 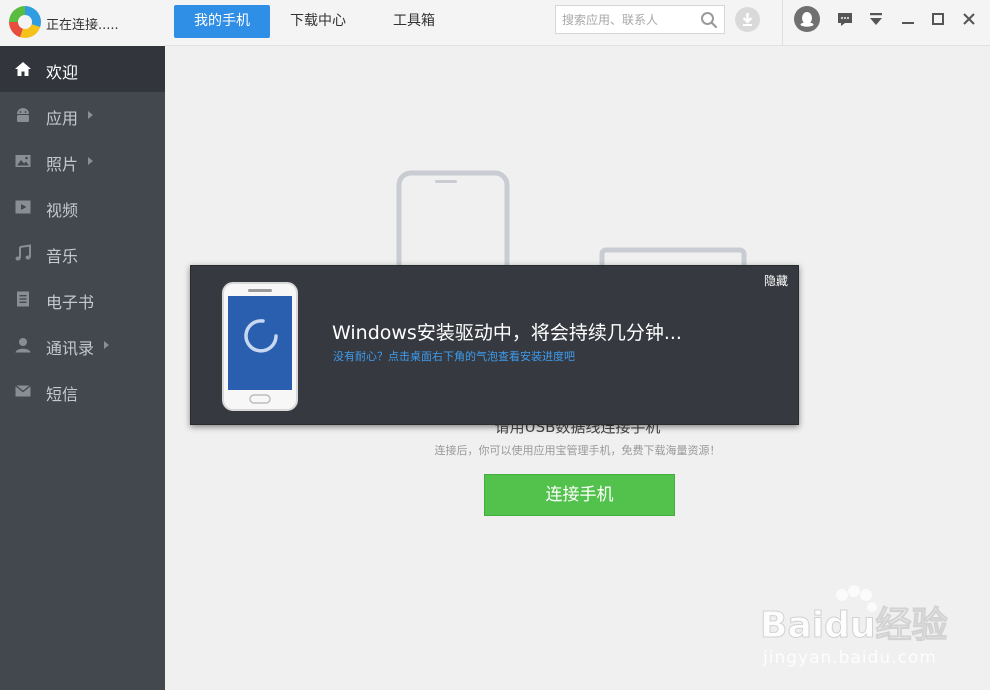 I want to click on android-icon, so click(x=23, y=115).